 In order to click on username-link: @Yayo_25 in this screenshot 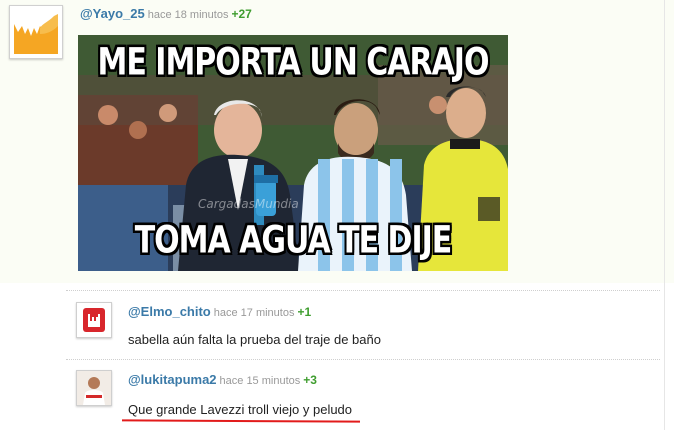, I will do `click(112, 13)`.